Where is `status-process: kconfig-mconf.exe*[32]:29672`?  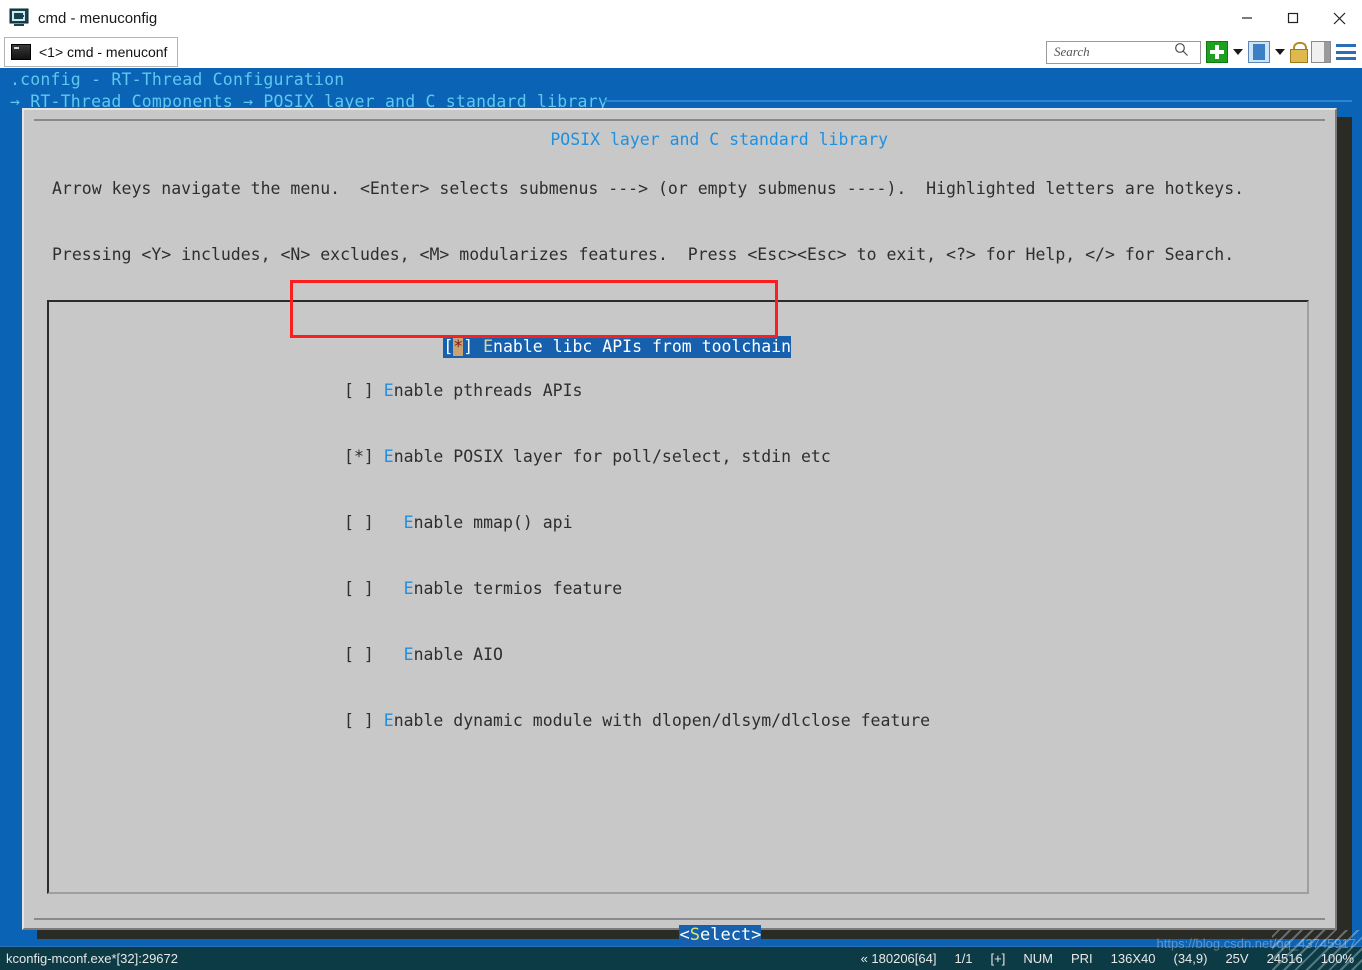
status-process: kconfig-mconf.exe*[32]:29672 is located at coordinates (92, 958).